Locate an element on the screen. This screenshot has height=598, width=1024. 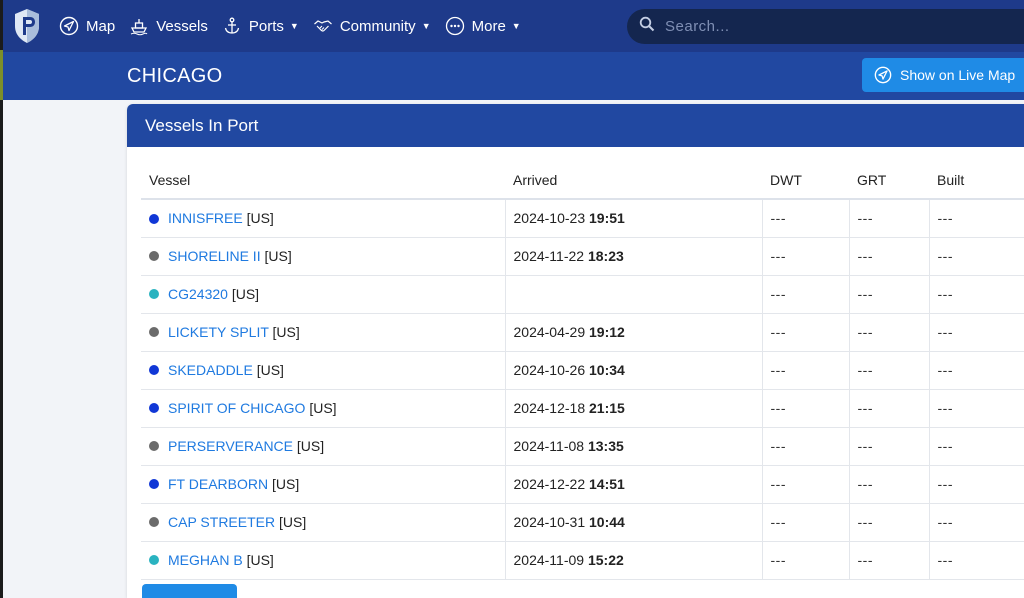
arrived-cell is located at coordinates (633, 294).